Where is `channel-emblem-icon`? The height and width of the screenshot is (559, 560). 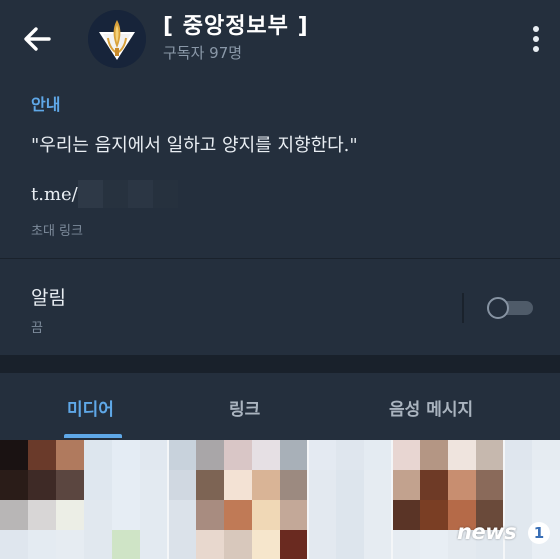
channel-emblem-icon is located at coordinates (117, 39).